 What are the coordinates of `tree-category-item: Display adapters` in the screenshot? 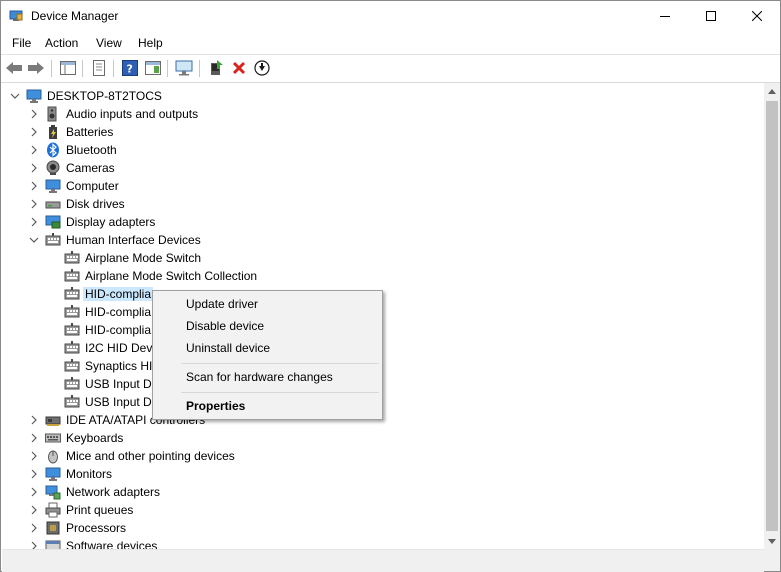 It's located at (382, 222).